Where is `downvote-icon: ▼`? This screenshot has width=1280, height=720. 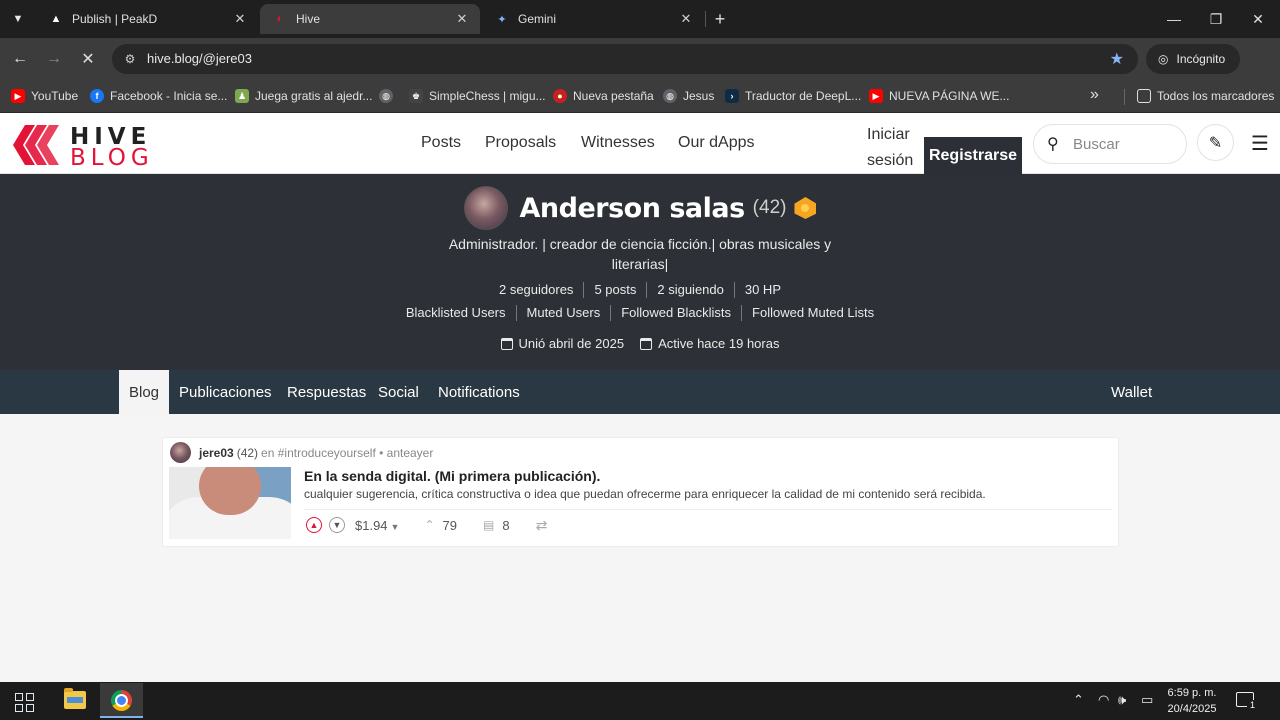
downvote-icon: ▼ is located at coordinates (337, 525).